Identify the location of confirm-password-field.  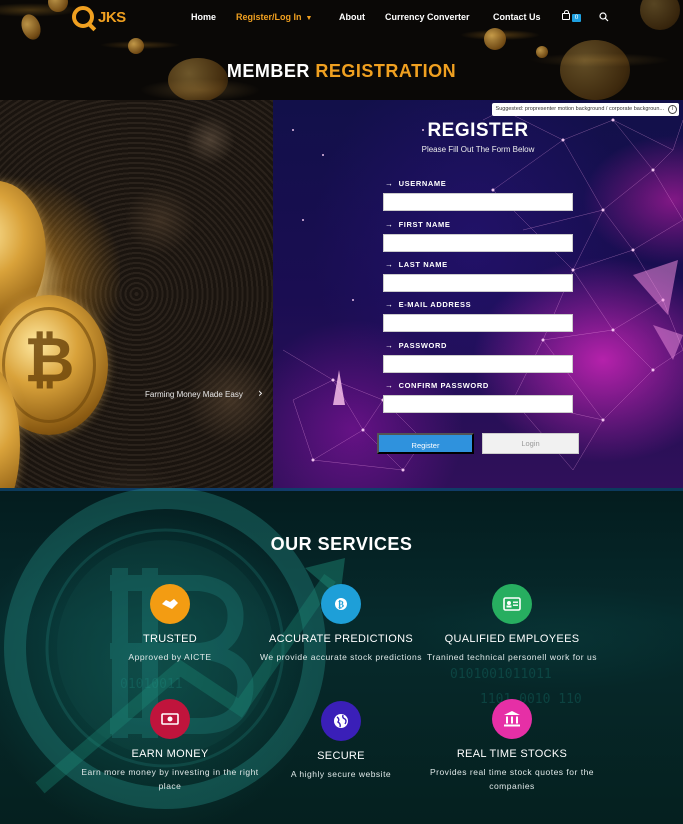
(478, 404).